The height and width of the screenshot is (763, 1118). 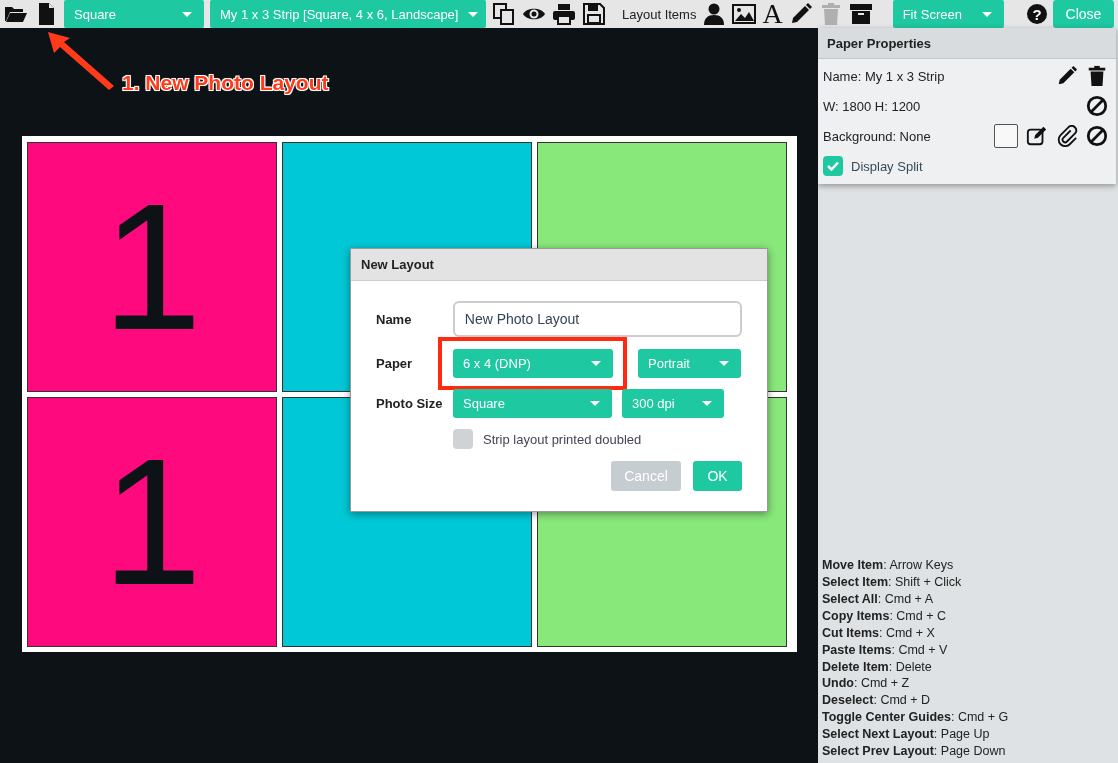 What do you see at coordinates (888, 566) in the screenshot?
I see `shortcut-text: Move Item: Arrow Keys` at bounding box center [888, 566].